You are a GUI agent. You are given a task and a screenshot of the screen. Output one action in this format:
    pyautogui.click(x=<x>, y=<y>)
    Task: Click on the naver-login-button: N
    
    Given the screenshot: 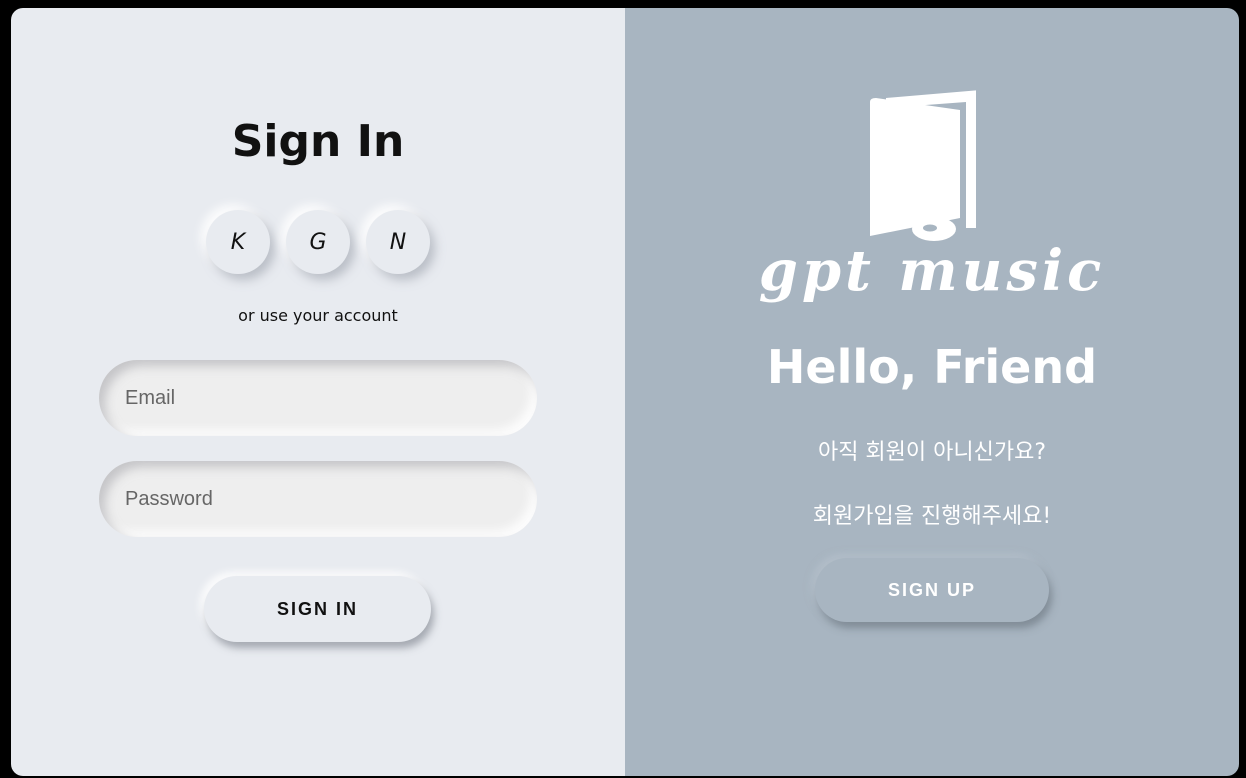 What is the action you would take?
    pyautogui.click(x=398, y=242)
    